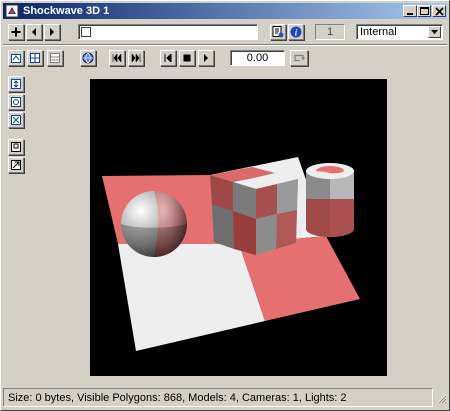 This screenshot has width=450, height=411. I want to click on minimize-button, so click(410, 11).